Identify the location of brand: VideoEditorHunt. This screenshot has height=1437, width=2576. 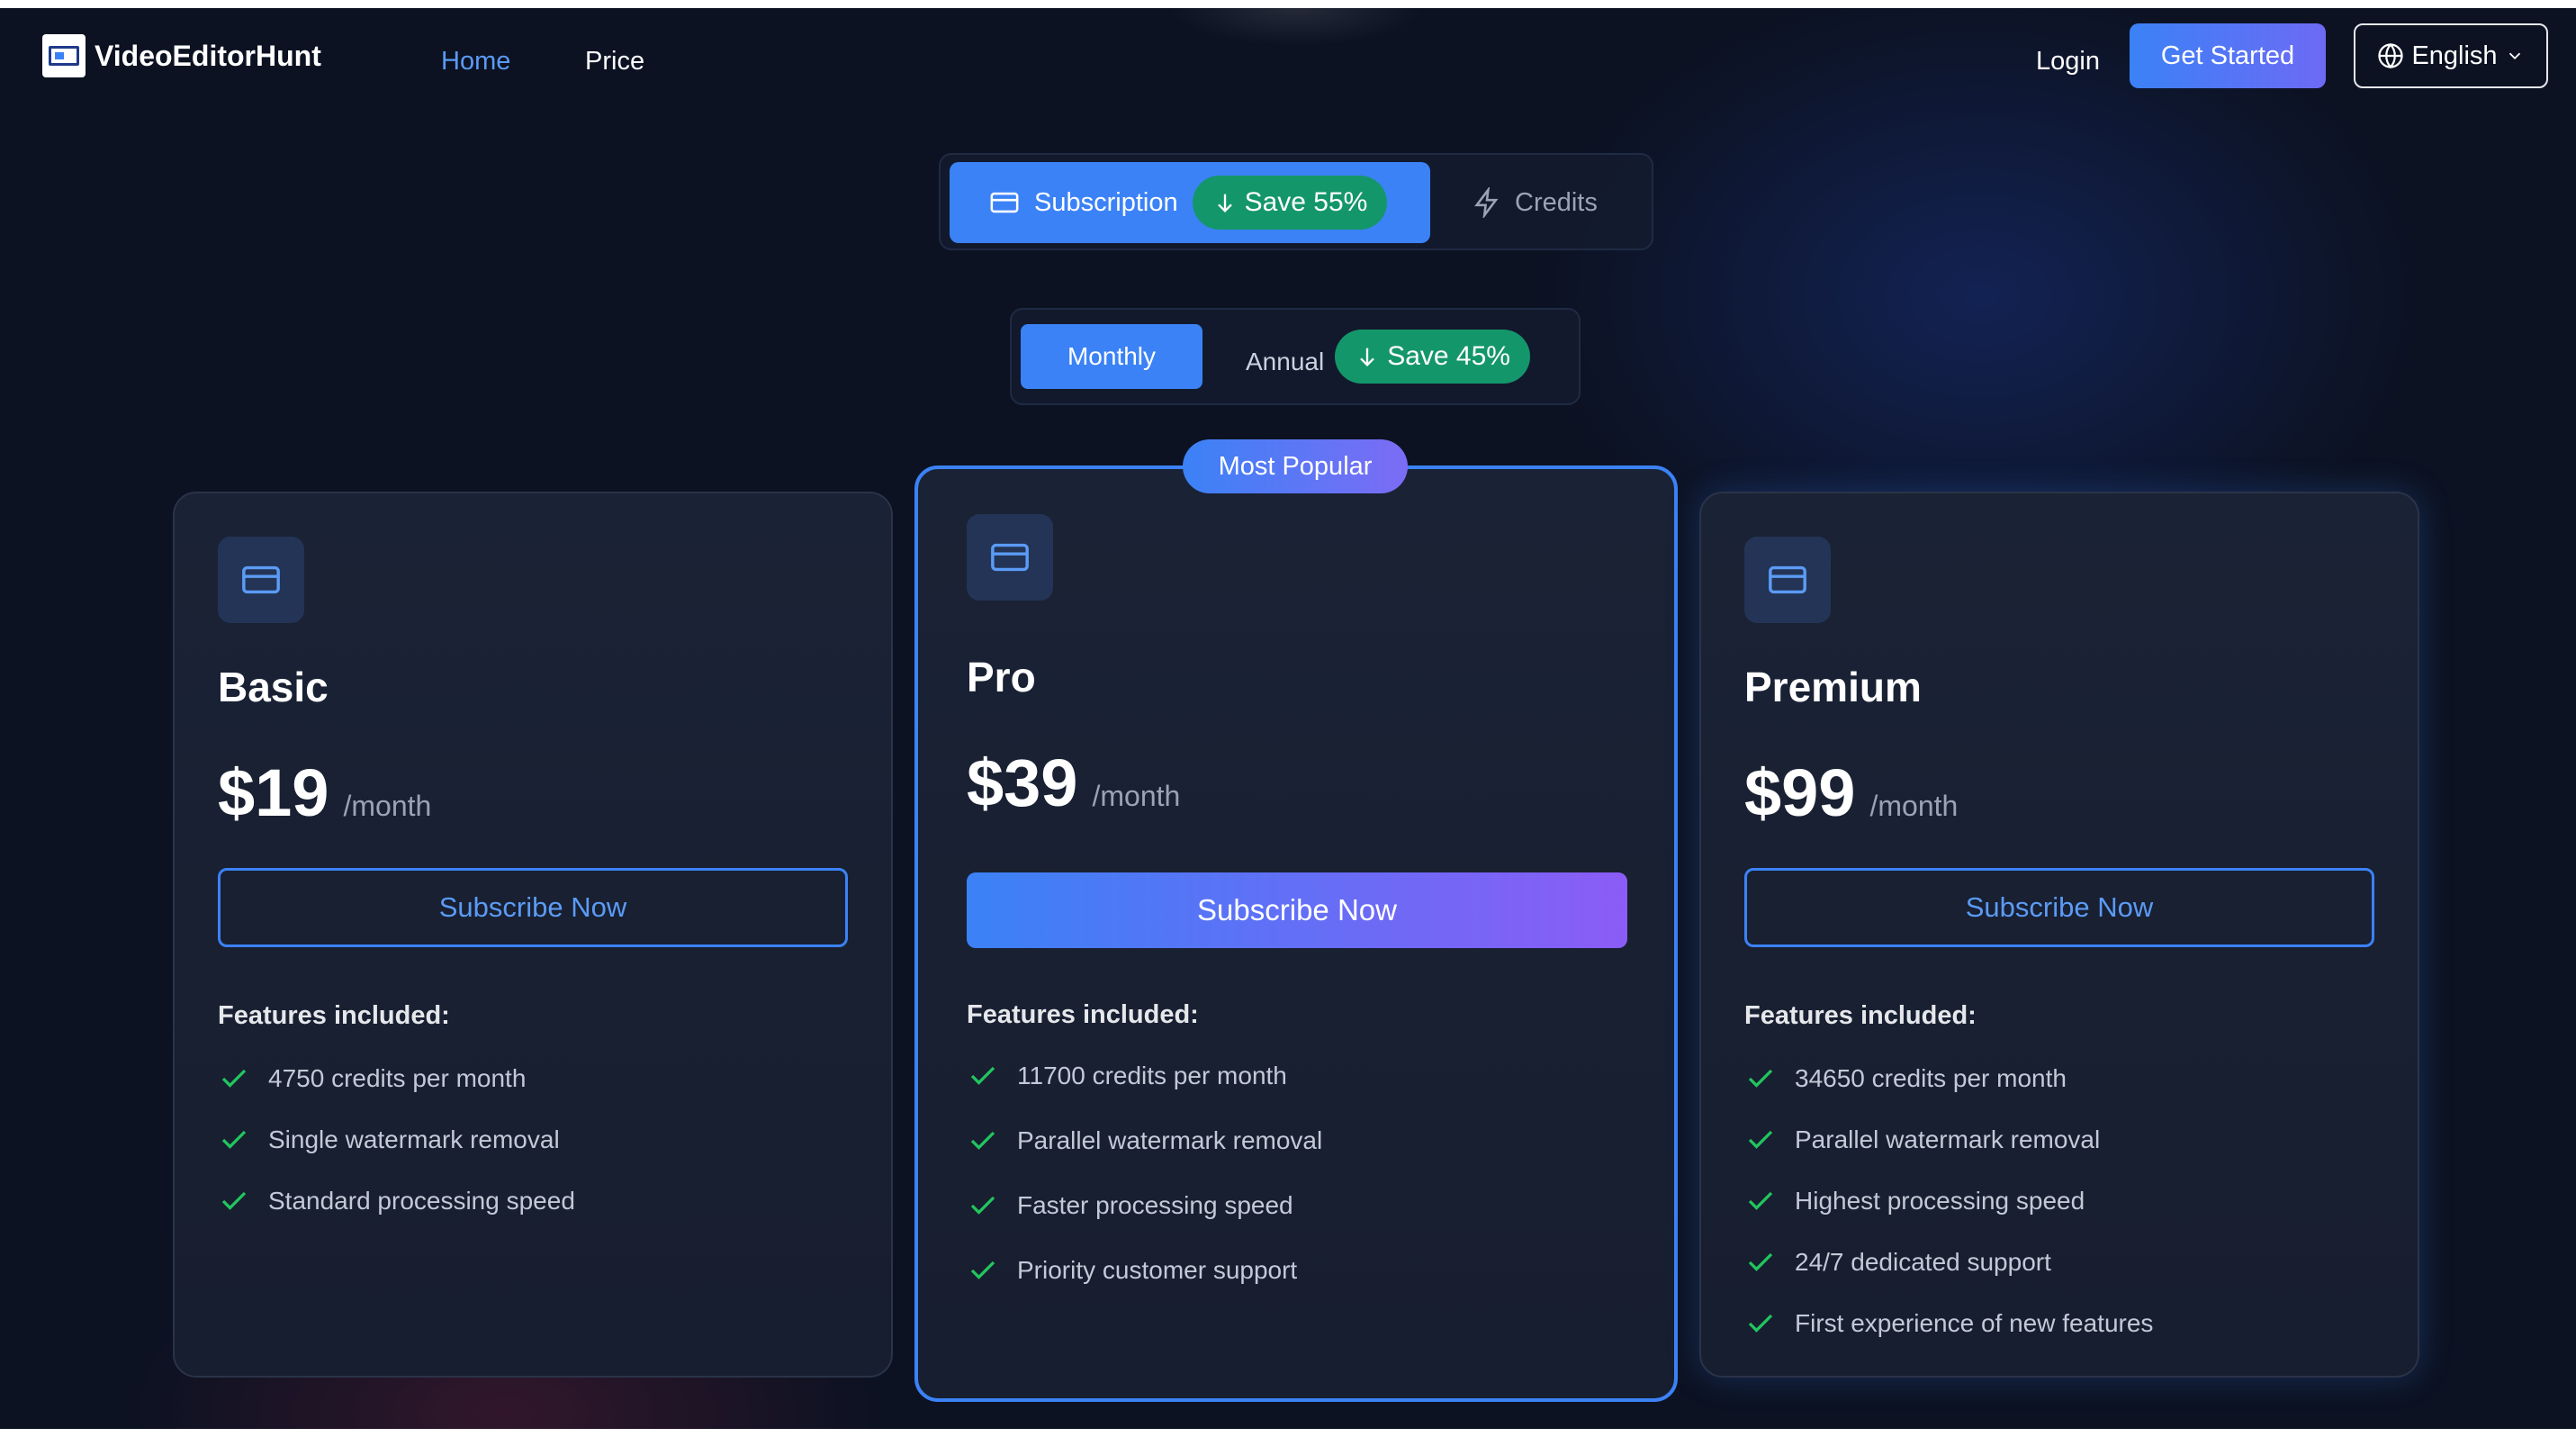
(181, 55).